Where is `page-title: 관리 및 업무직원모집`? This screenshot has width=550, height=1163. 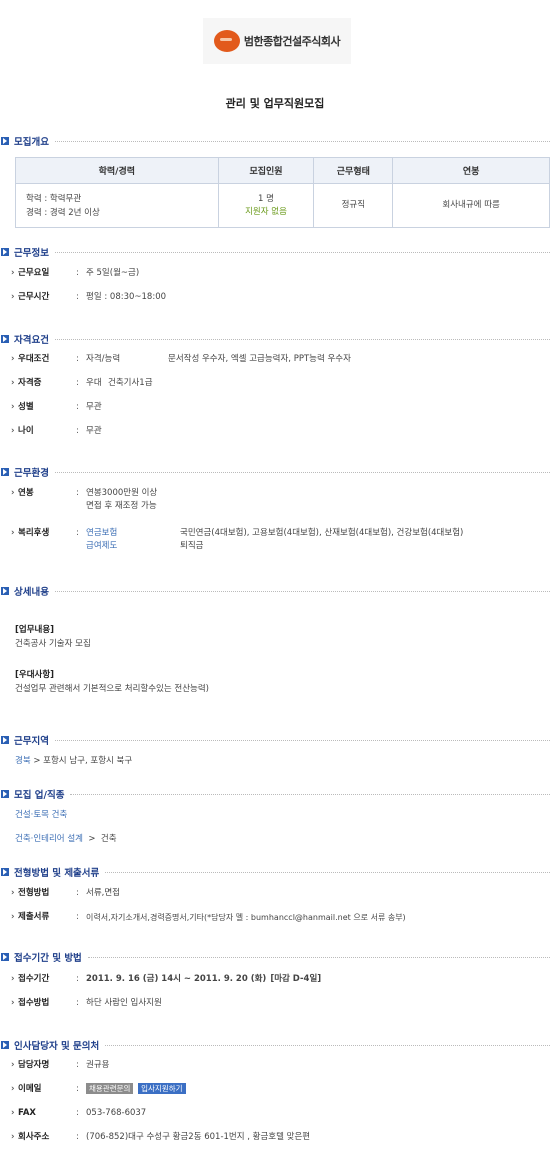 page-title: 관리 및 업무직원모집 is located at coordinates (275, 103).